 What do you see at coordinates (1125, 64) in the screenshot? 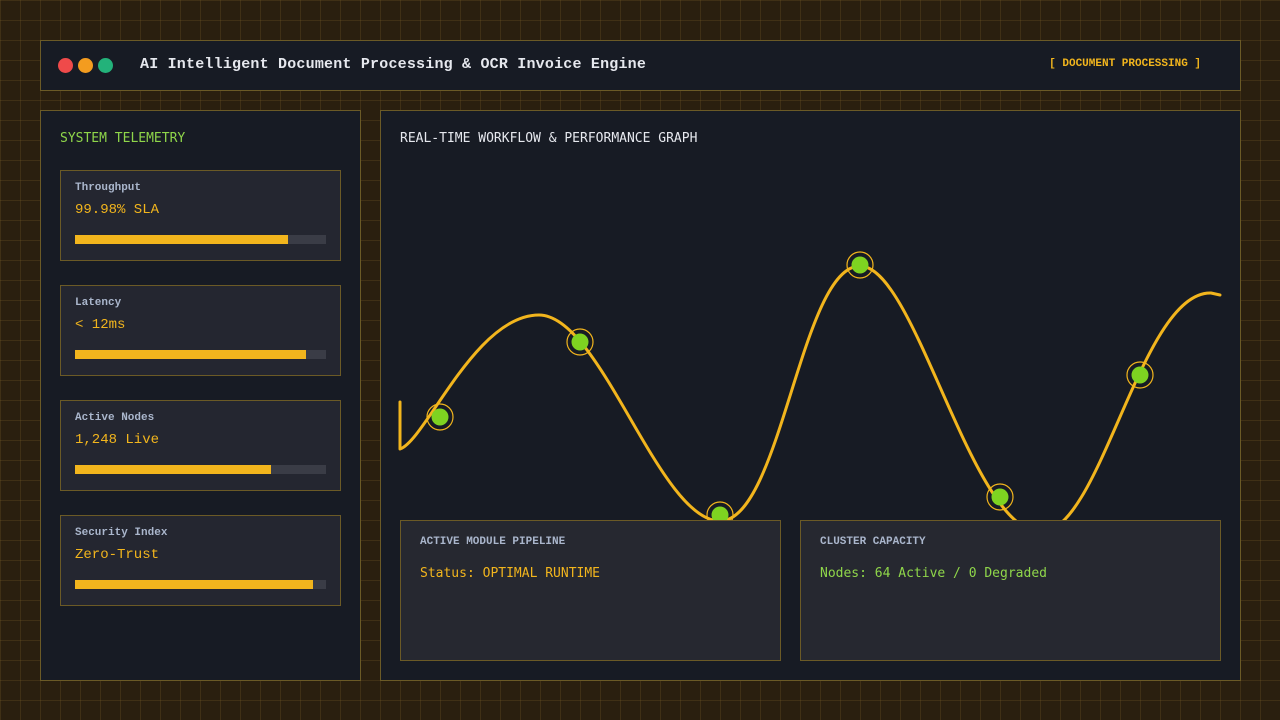
I see `mode-badge: [ DOCUMENT PROCESSING ]` at bounding box center [1125, 64].